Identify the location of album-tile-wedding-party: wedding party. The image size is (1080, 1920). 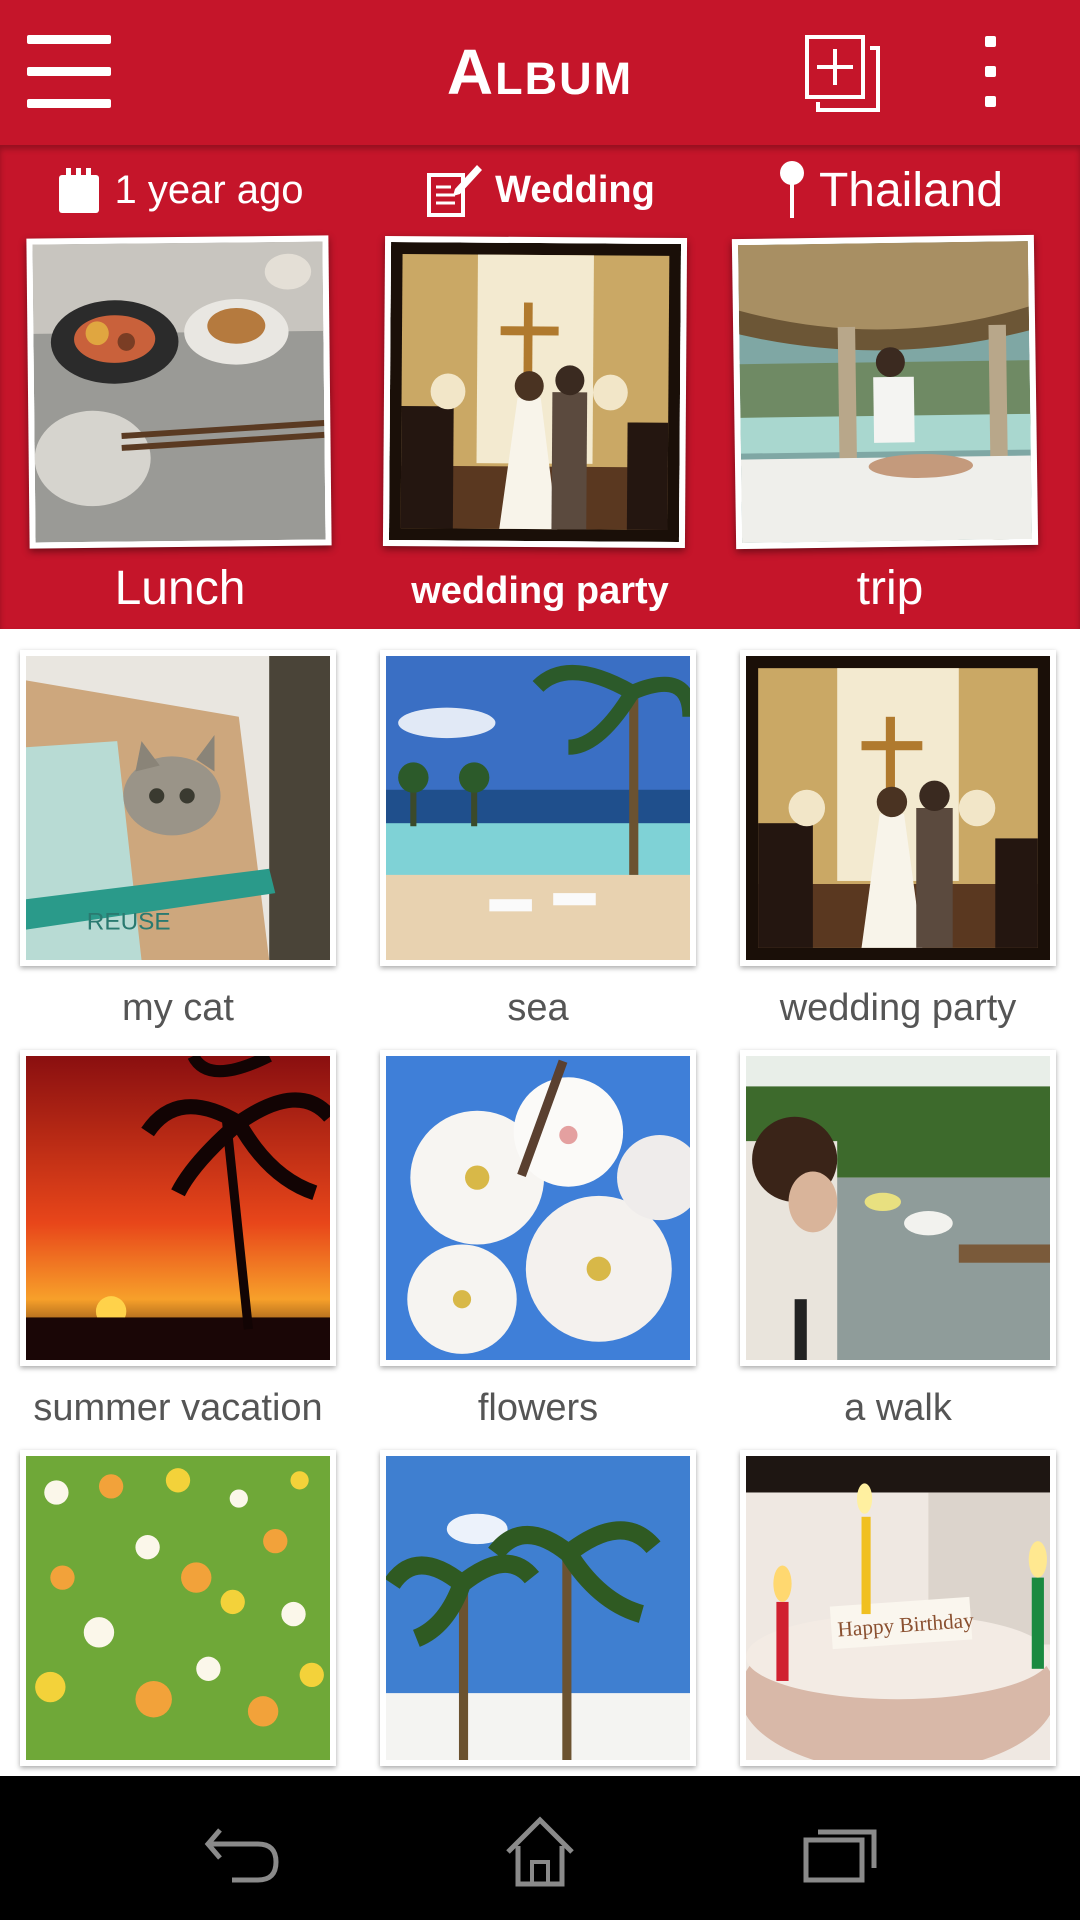
(900, 845).